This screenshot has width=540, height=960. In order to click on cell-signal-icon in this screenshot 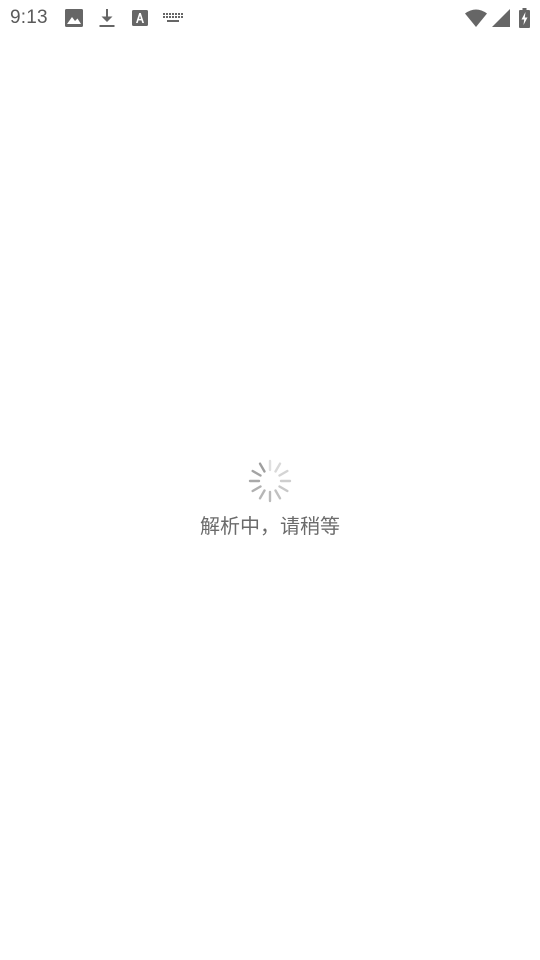, I will do `click(501, 18)`.